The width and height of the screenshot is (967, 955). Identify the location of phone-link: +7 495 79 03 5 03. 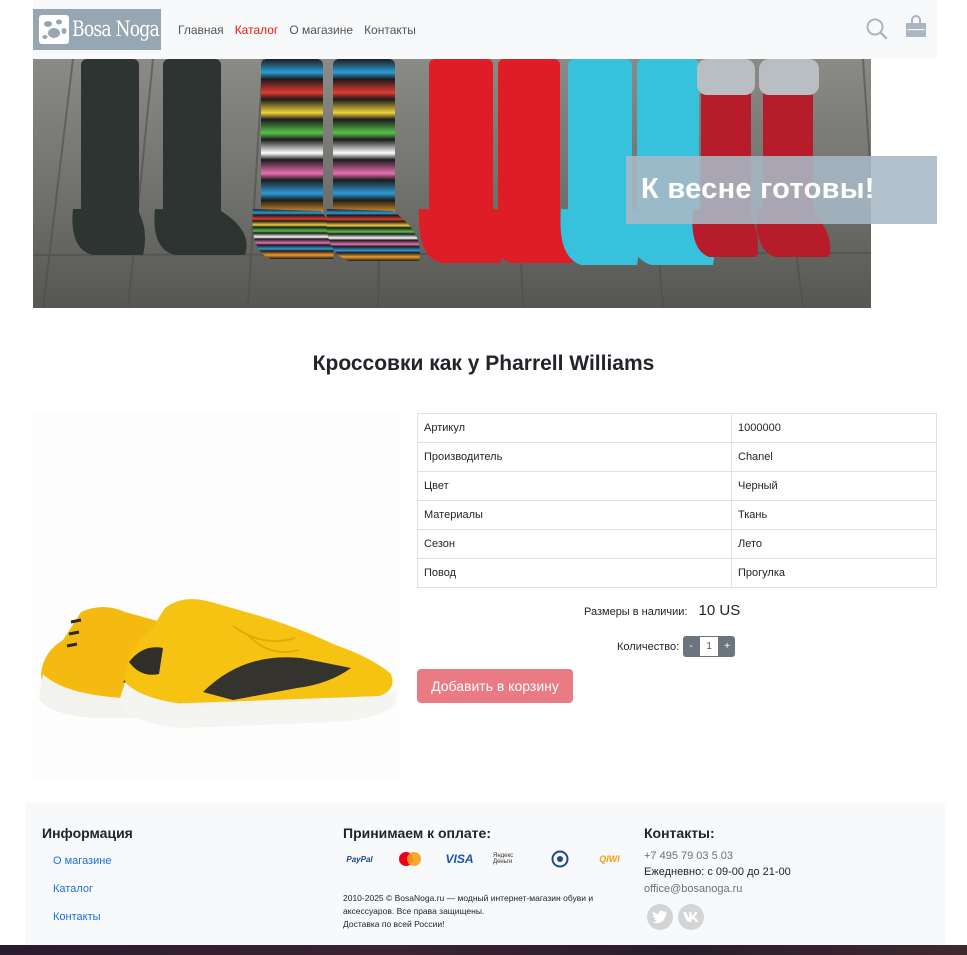
(688, 856).